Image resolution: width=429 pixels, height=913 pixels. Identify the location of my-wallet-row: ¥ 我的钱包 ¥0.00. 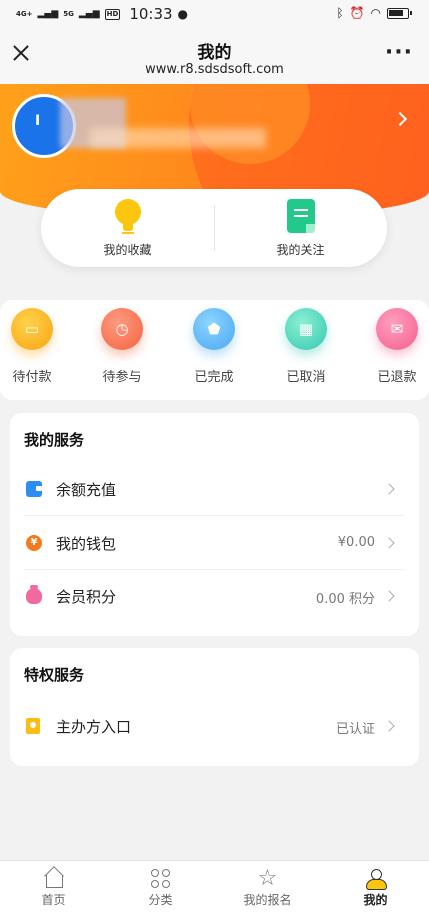
(214, 543).